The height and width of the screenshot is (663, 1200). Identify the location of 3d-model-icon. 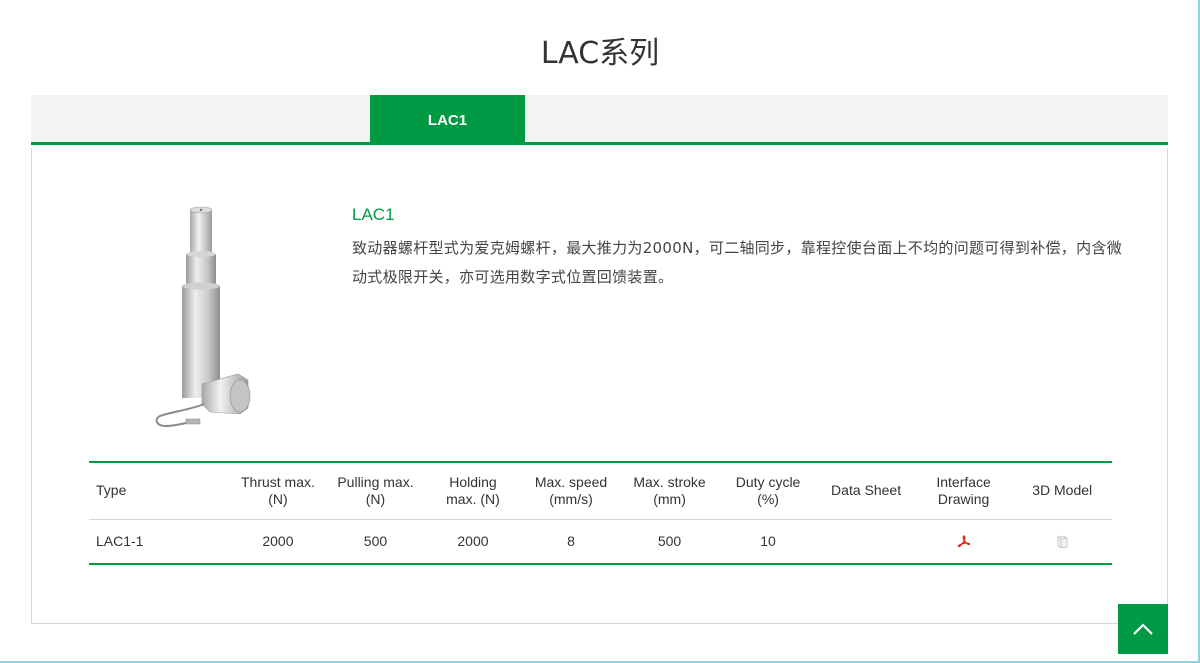
(1062, 542).